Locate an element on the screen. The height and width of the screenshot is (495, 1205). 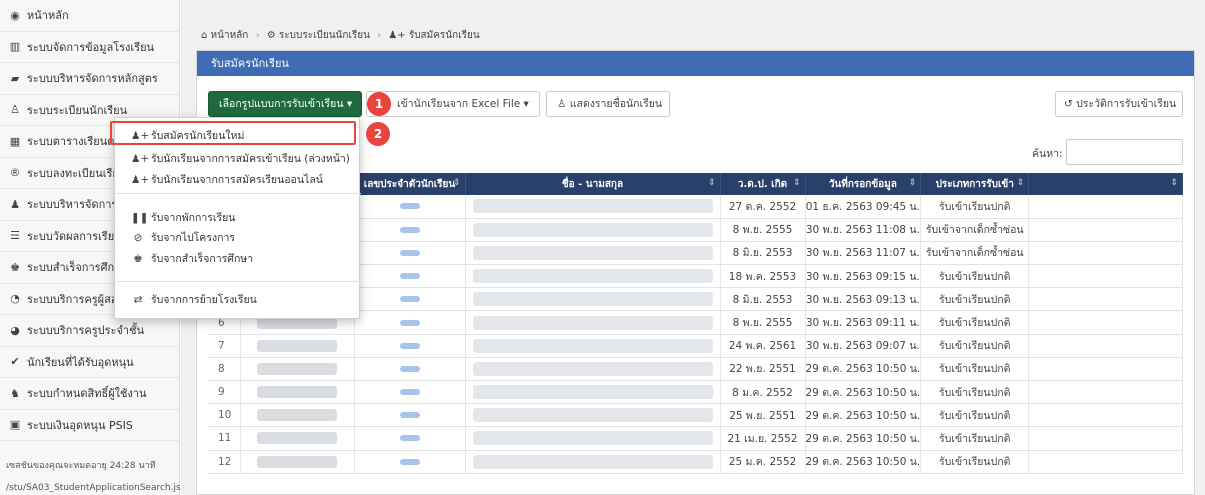
book-icon: ▰ is located at coordinates (15, 78).